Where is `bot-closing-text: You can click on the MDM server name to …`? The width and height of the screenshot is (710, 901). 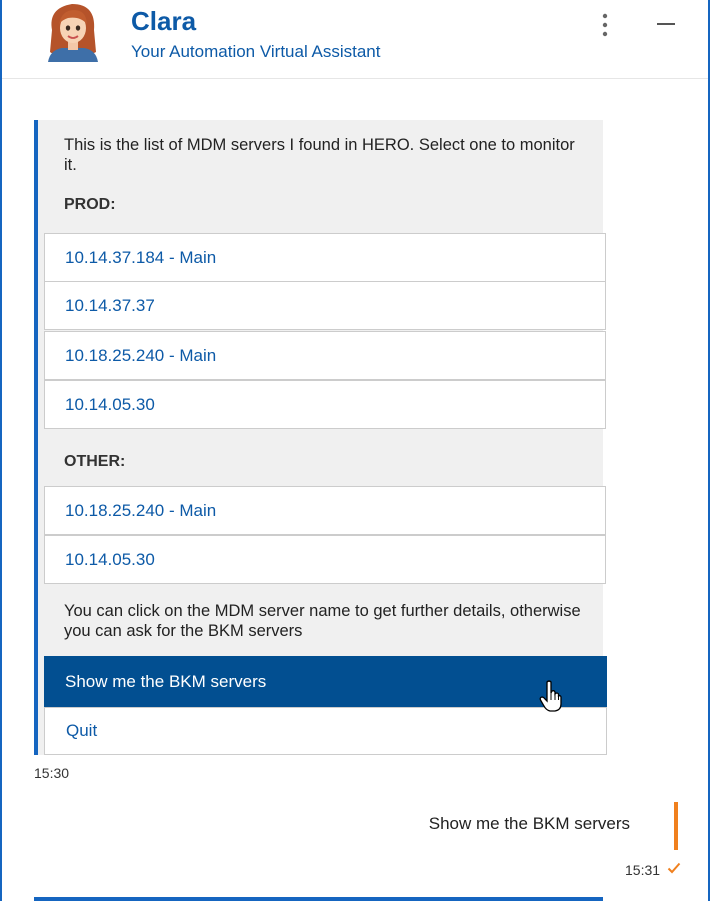 bot-closing-text: You can click on the MDM server name to … is located at coordinates (322, 621).